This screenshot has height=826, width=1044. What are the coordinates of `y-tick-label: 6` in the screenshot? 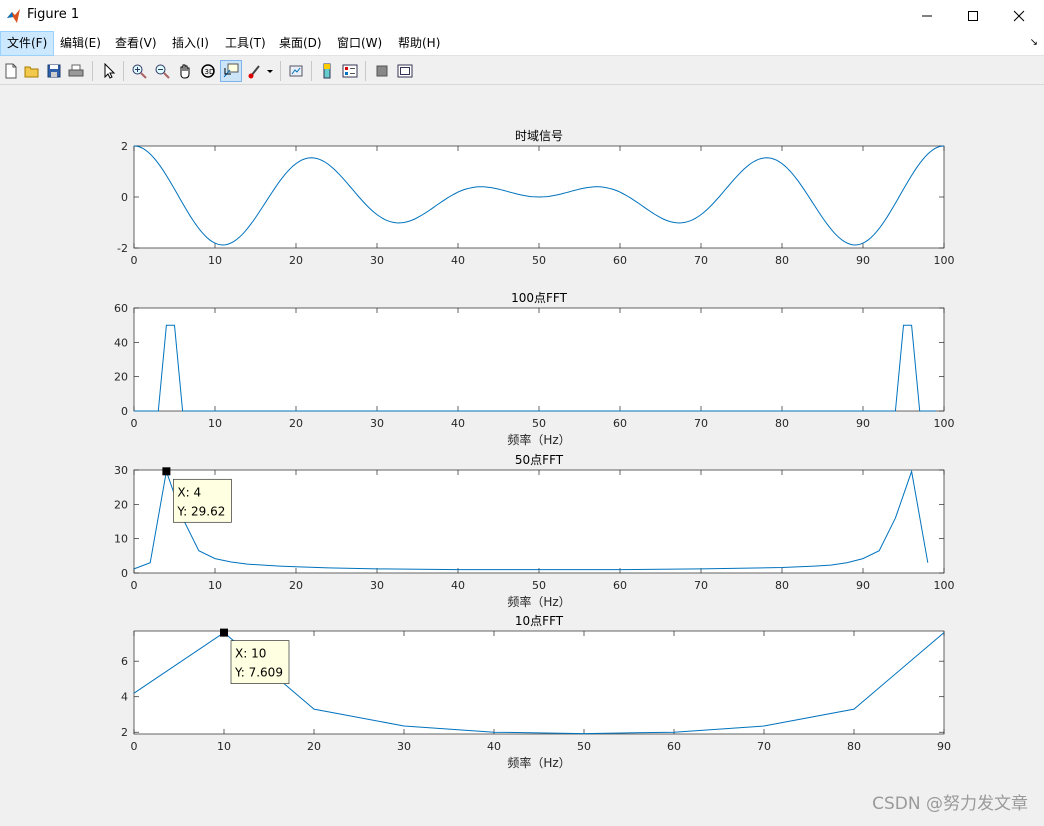 It's located at (124, 661).